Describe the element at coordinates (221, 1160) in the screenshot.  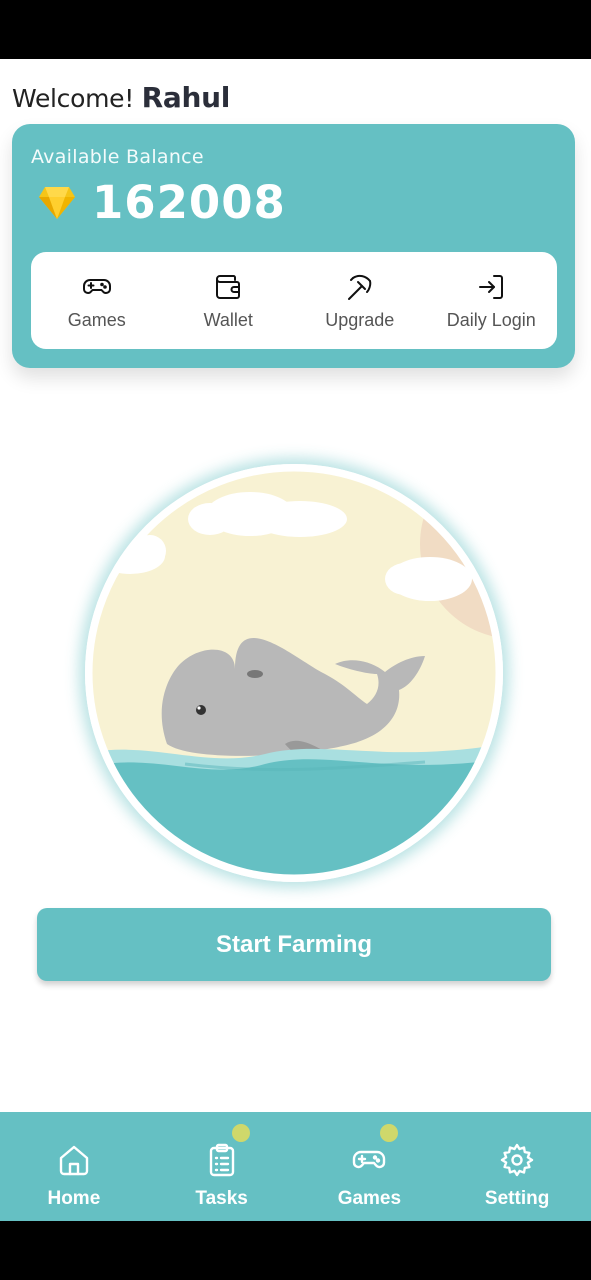
I see `clipboard-icon` at that location.